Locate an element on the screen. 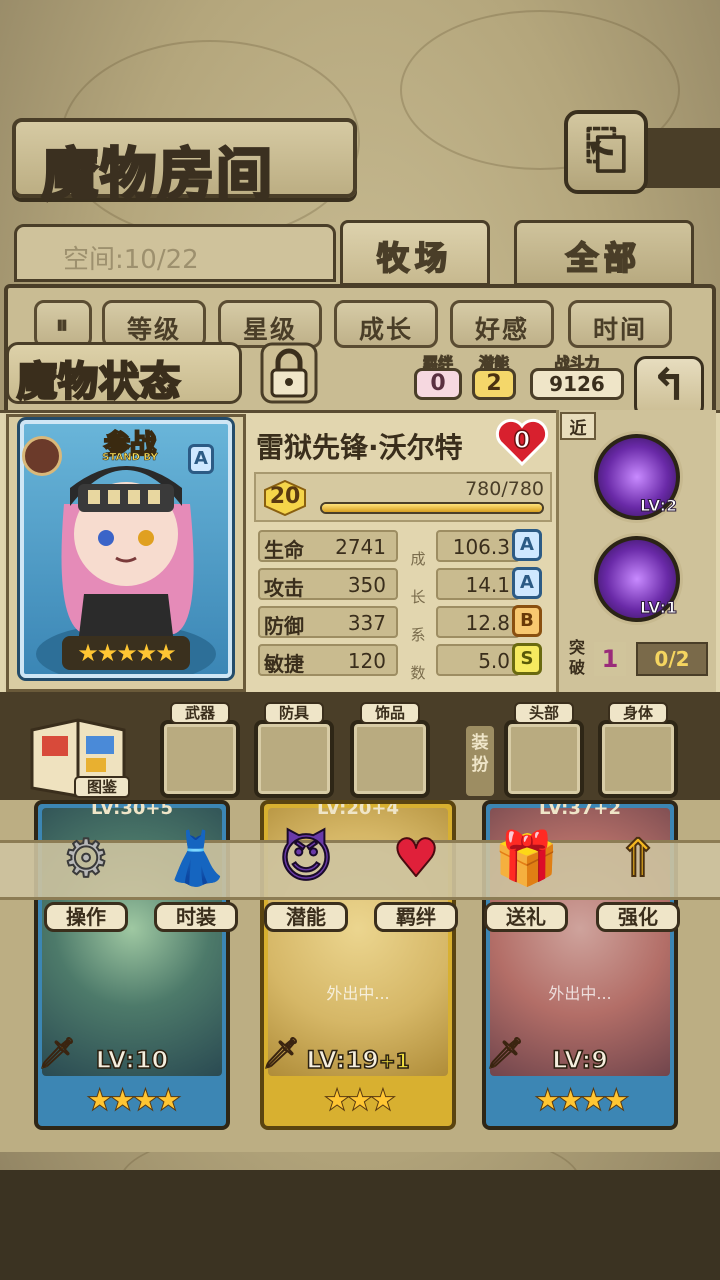 Image resolution: width=720 pixels, height=1280 pixels. return-button: ↰ is located at coordinates (669, 387).